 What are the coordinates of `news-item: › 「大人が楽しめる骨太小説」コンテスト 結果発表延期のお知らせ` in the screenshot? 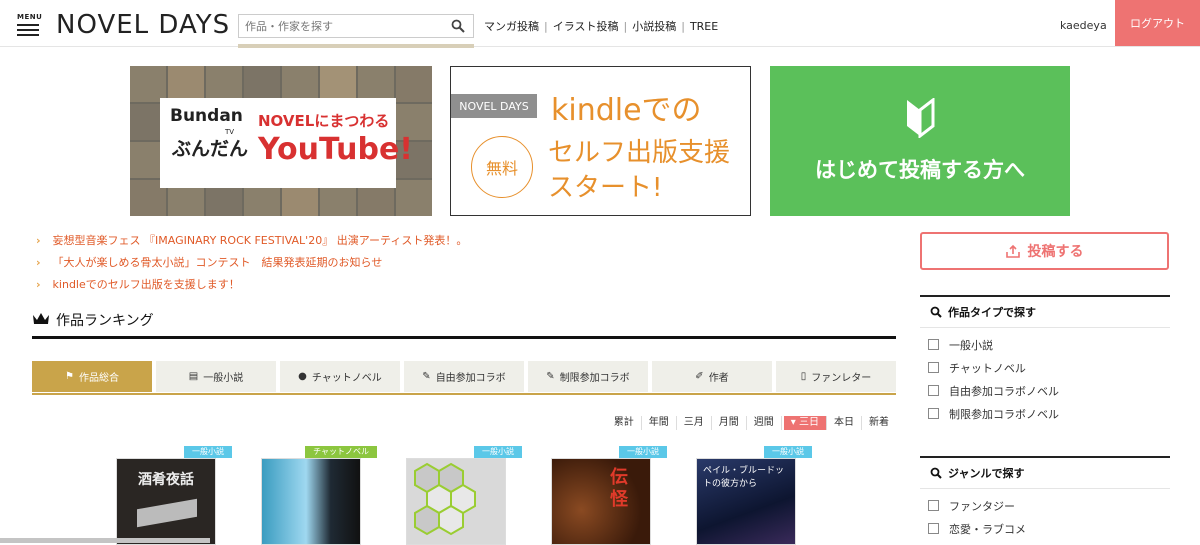 It's located at (251, 267).